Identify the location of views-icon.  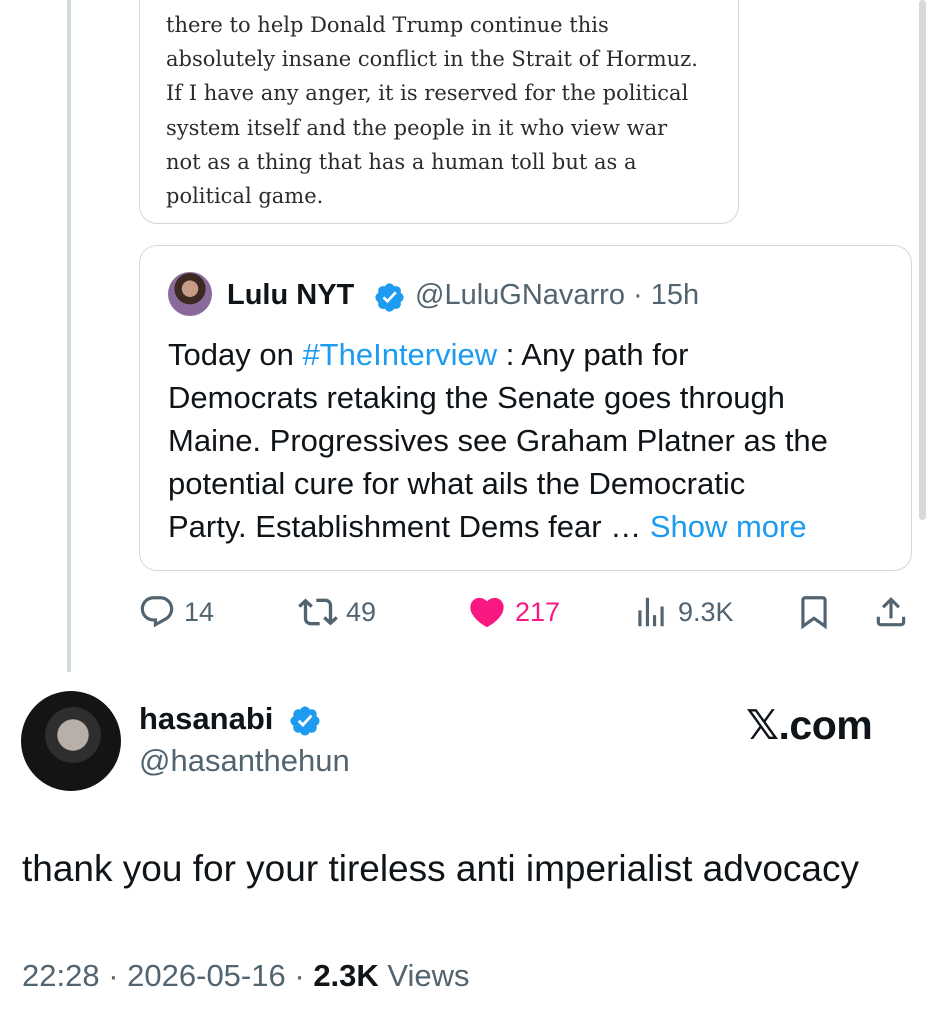
(651, 612).